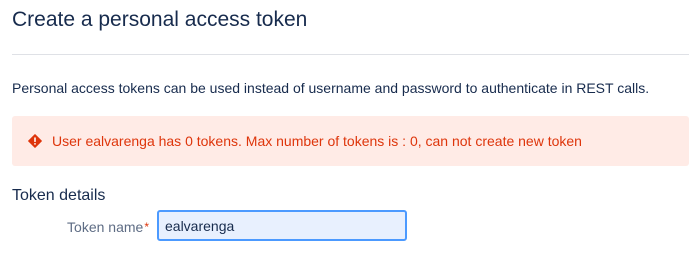  I want to click on required-marker: *, so click(146, 227).